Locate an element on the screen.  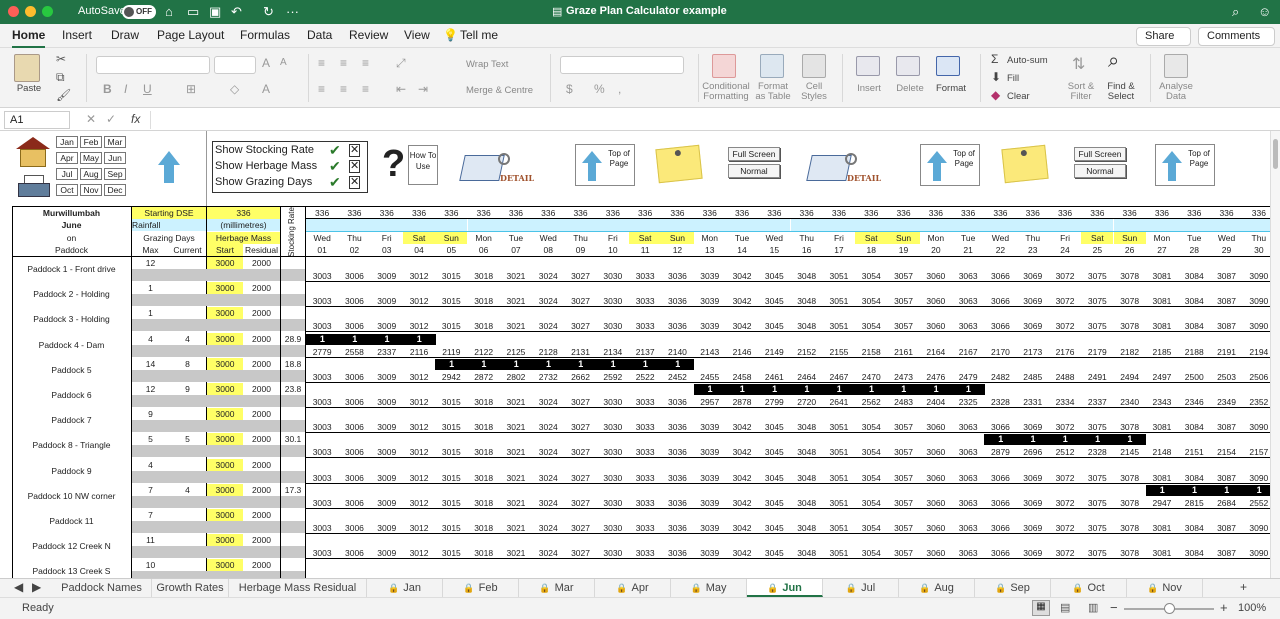
align-left-icon: ≡ is located at coordinates (321, 89).